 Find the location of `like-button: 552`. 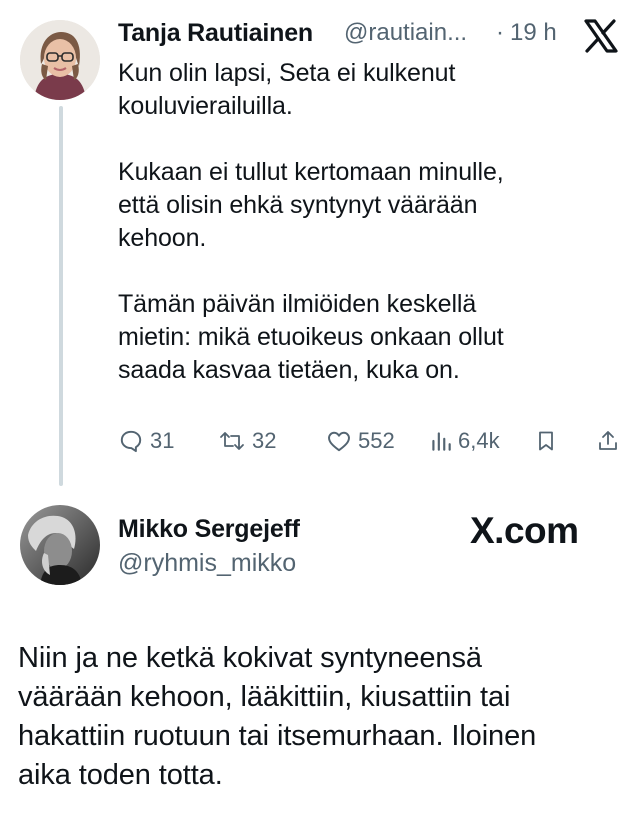

like-button: 552 is located at coordinates (360, 441).